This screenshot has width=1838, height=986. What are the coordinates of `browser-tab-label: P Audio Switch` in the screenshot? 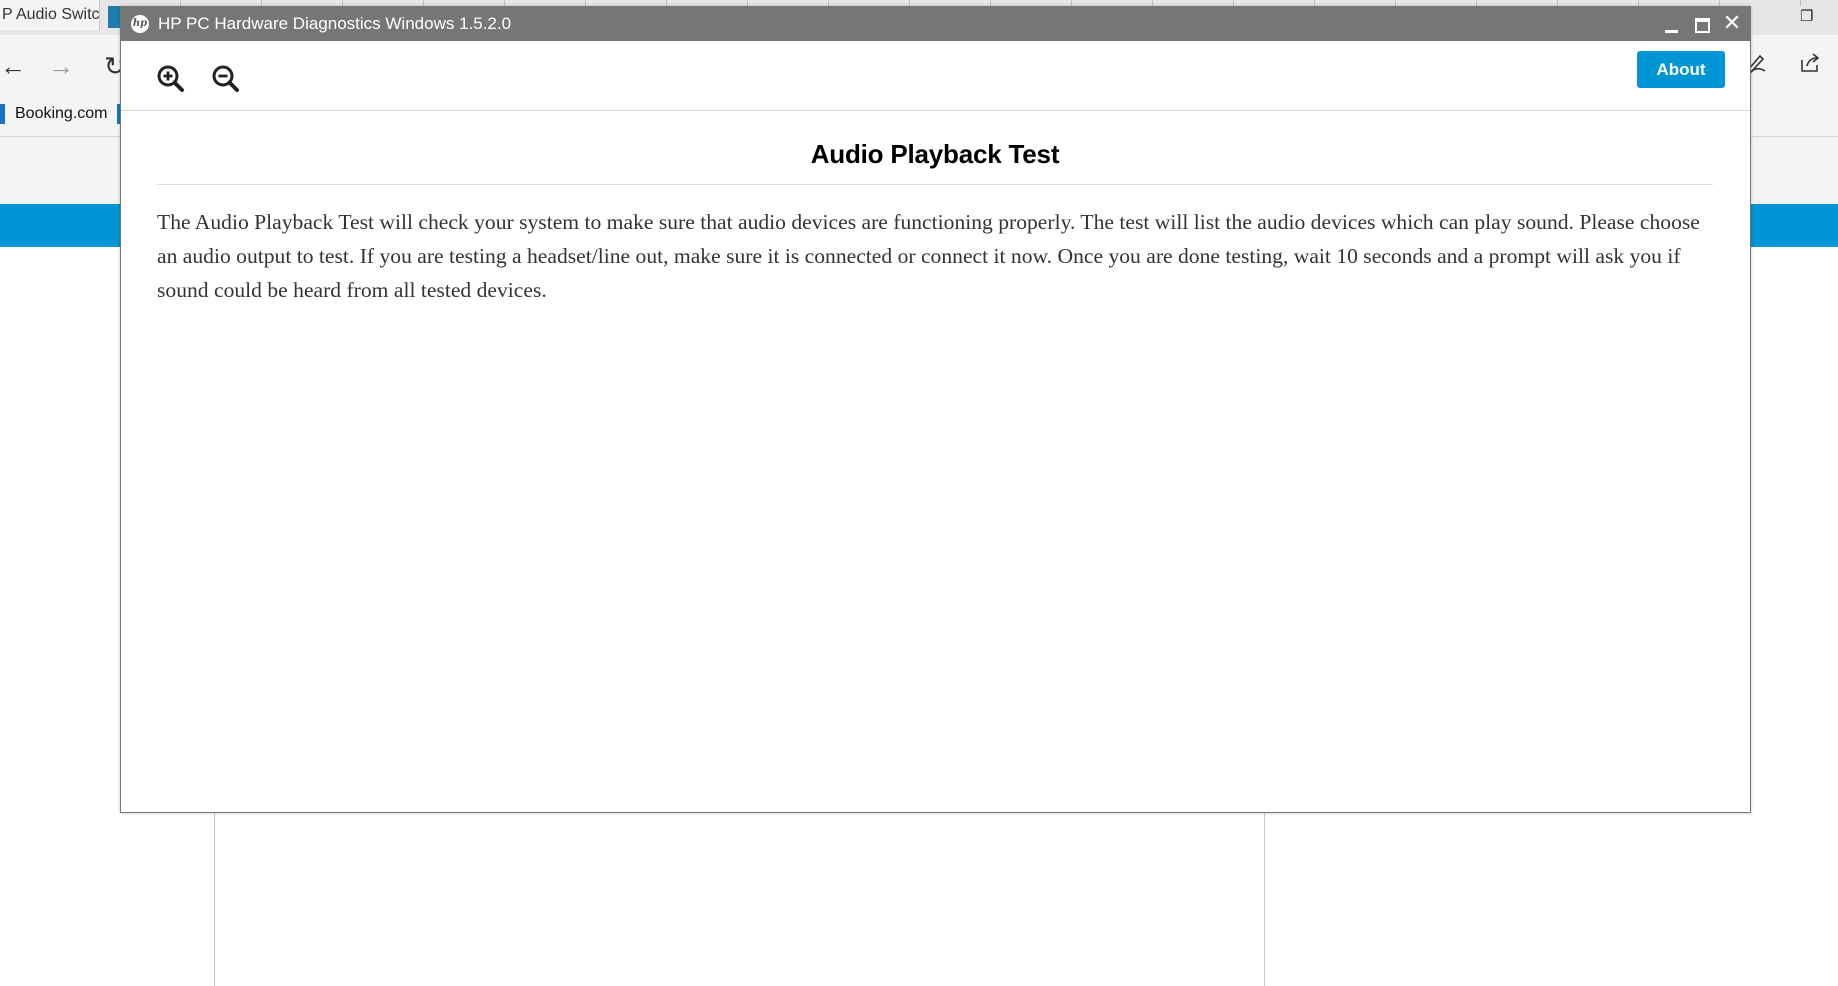 It's located at (51, 14).